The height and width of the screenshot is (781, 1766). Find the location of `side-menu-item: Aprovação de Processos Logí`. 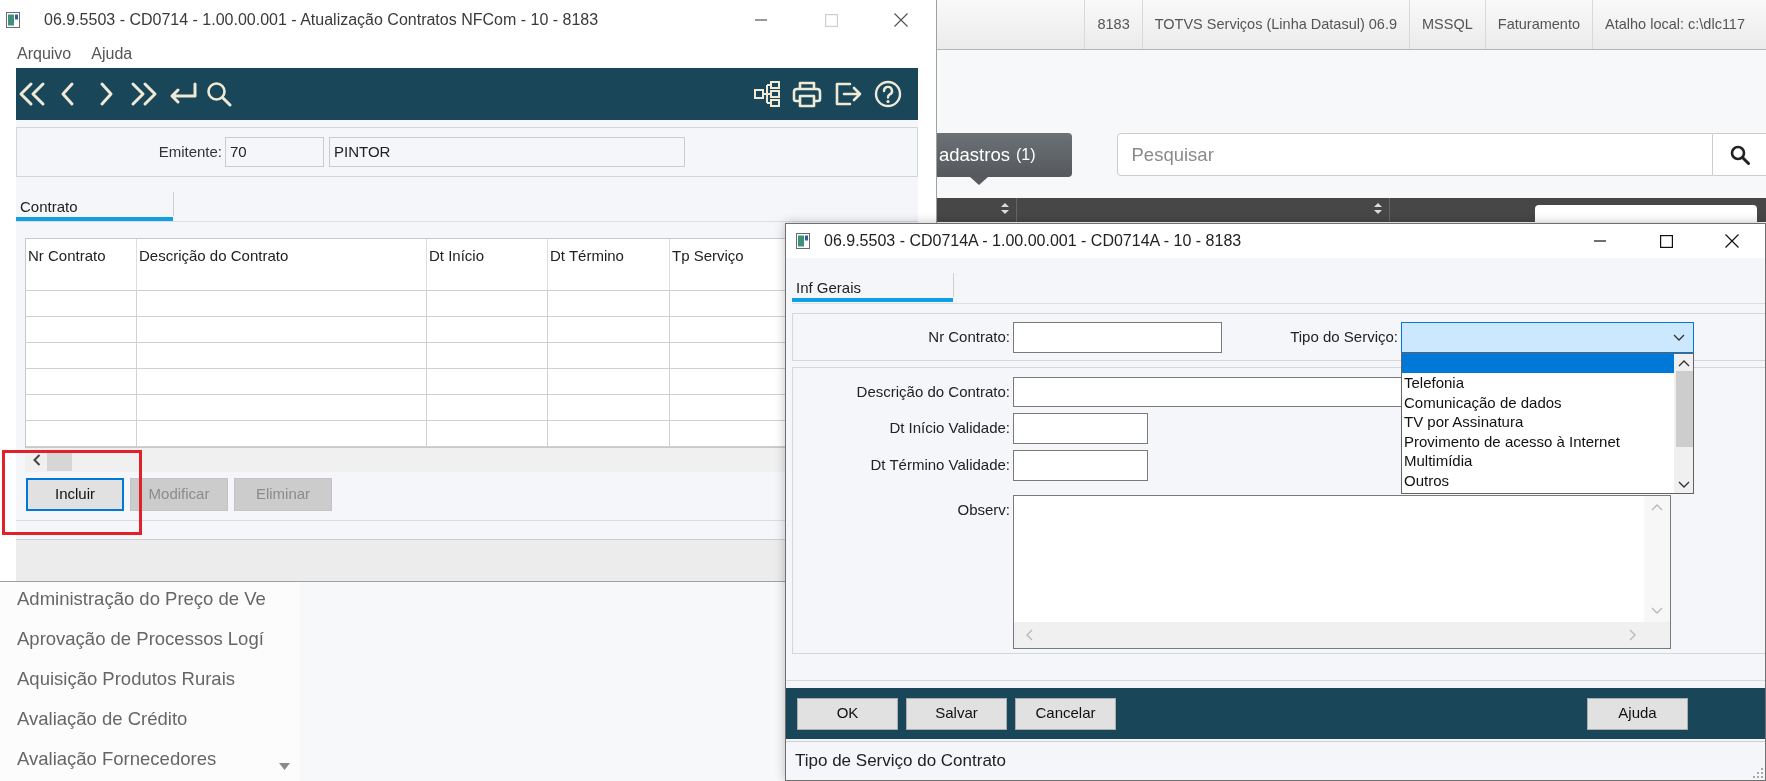

side-menu-item: Aprovação de Processos Logí is located at coordinates (140, 639).